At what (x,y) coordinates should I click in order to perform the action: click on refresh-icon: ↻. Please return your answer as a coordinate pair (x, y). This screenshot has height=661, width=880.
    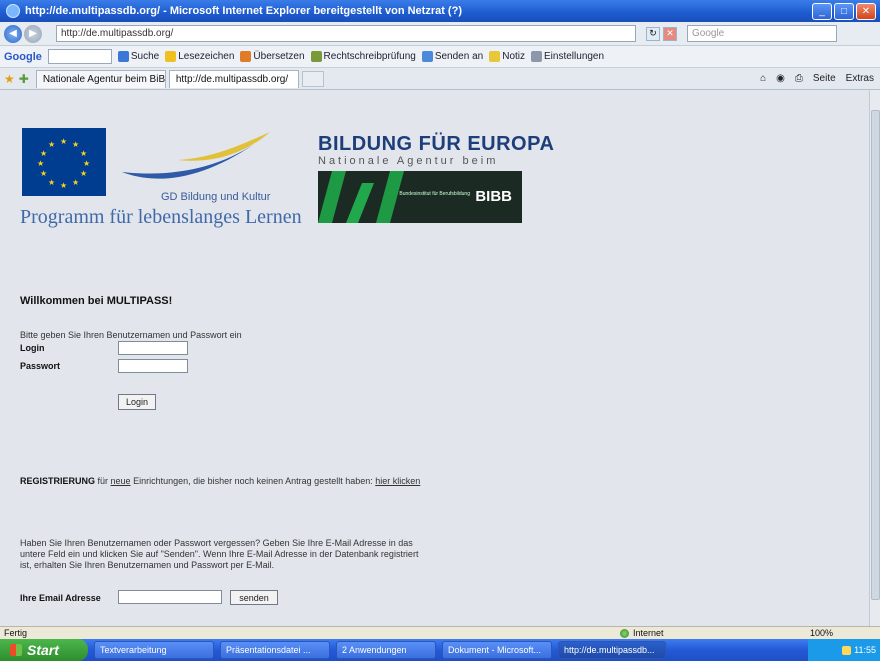
    Looking at the image, I should click on (653, 33).